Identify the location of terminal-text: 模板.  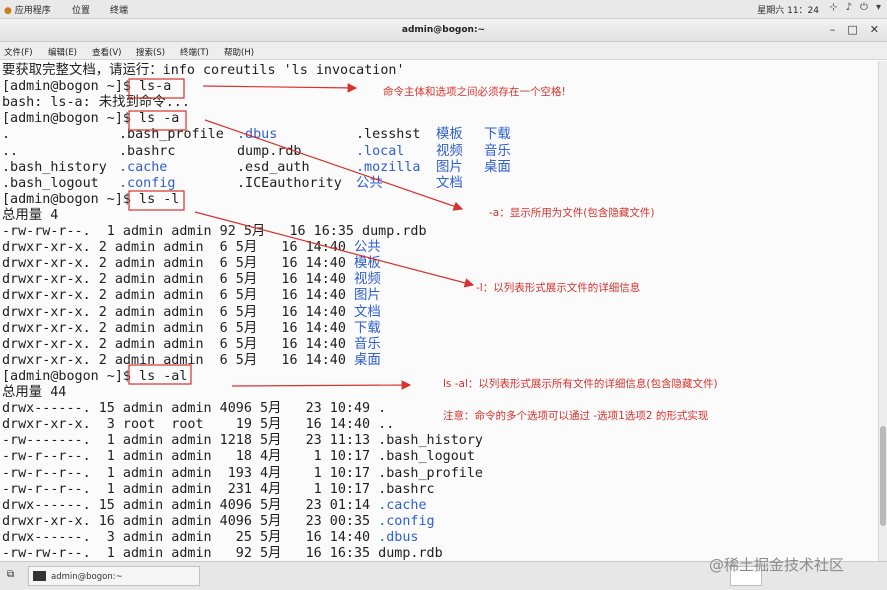
(449, 135).